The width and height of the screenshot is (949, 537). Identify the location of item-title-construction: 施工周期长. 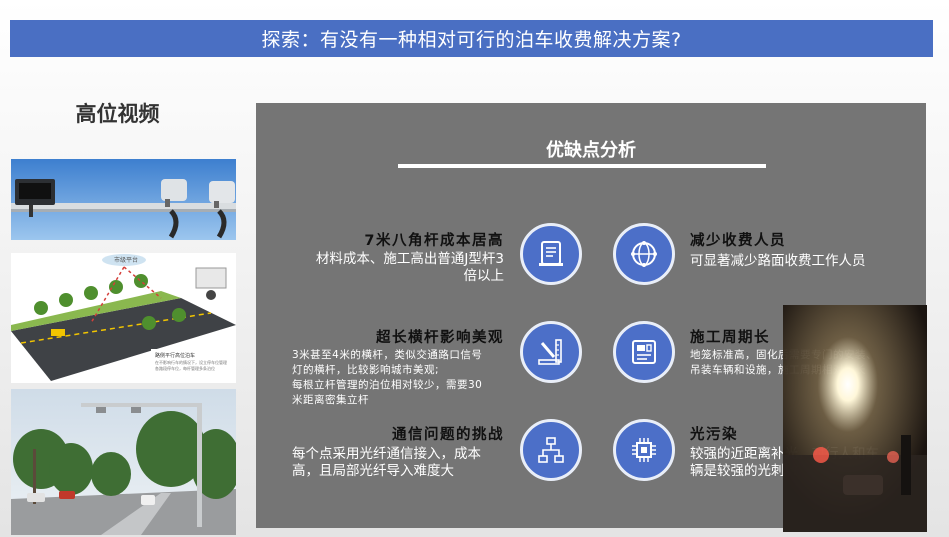
(730, 338).